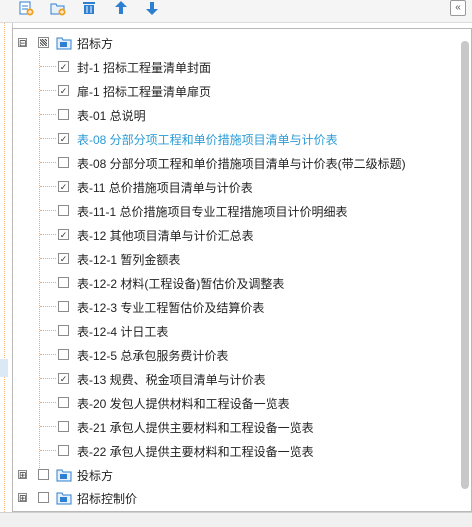 This screenshot has height=527, width=472. Describe the element at coordinates (58, 8) in the screenshot. I see `add-folder-icon` at that location.